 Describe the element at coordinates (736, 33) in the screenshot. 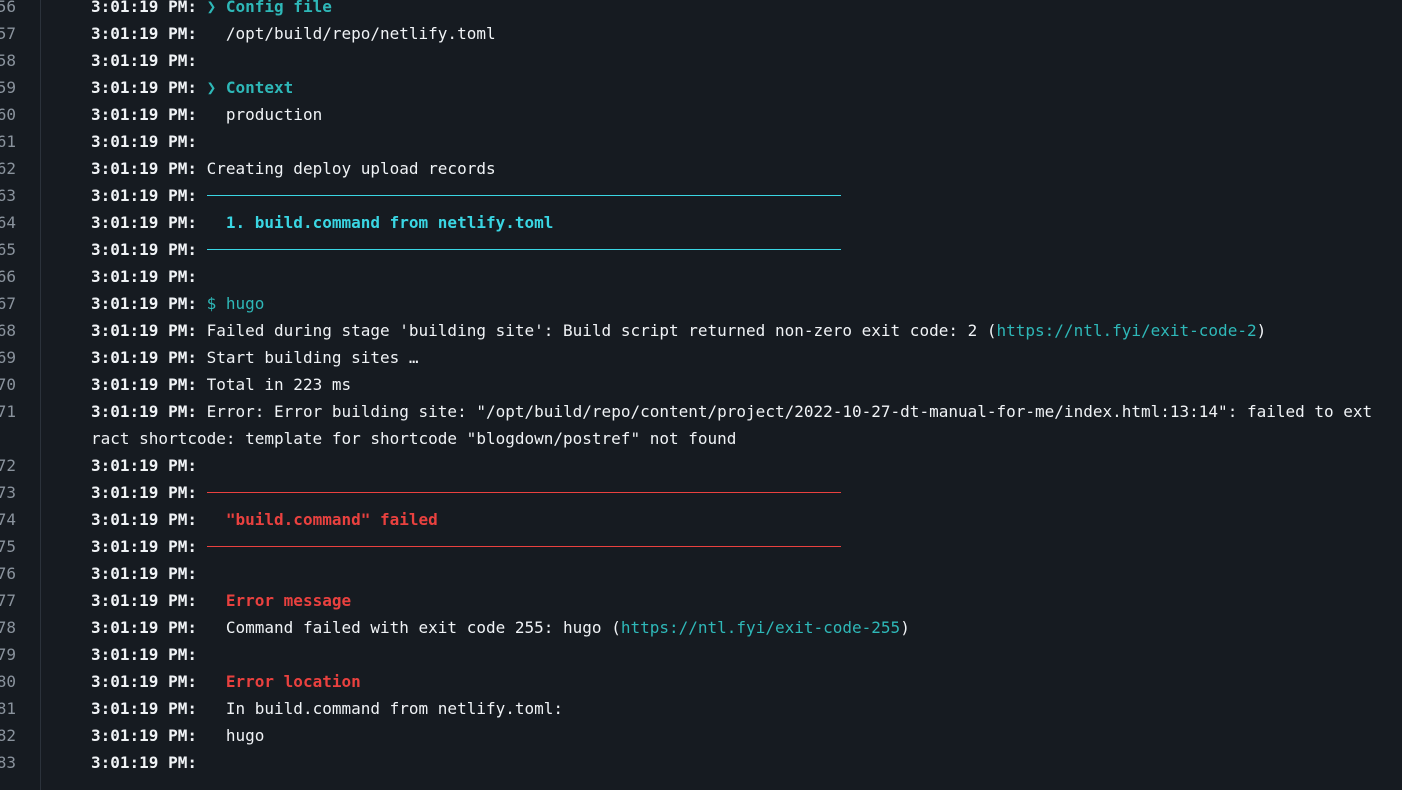

I see `log-line-content: 3:01:19 PM: /opt/build/repo/netlify.toml` at that location.